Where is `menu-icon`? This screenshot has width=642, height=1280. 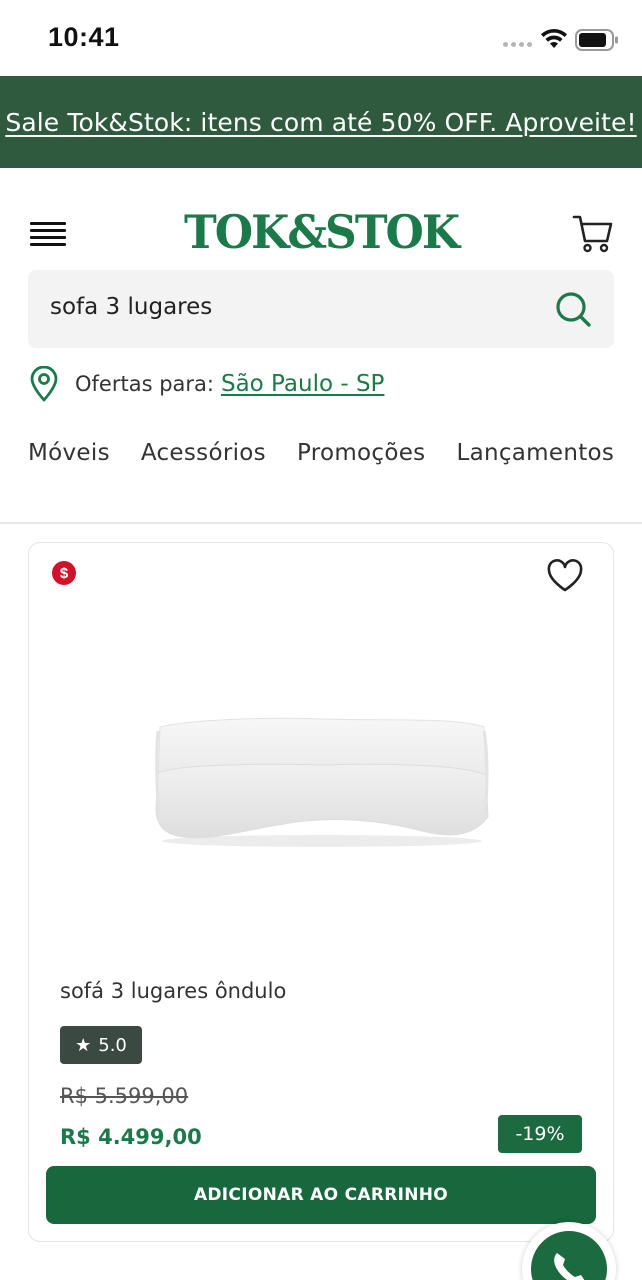
menu-icon is located at coordinates (48, 234).